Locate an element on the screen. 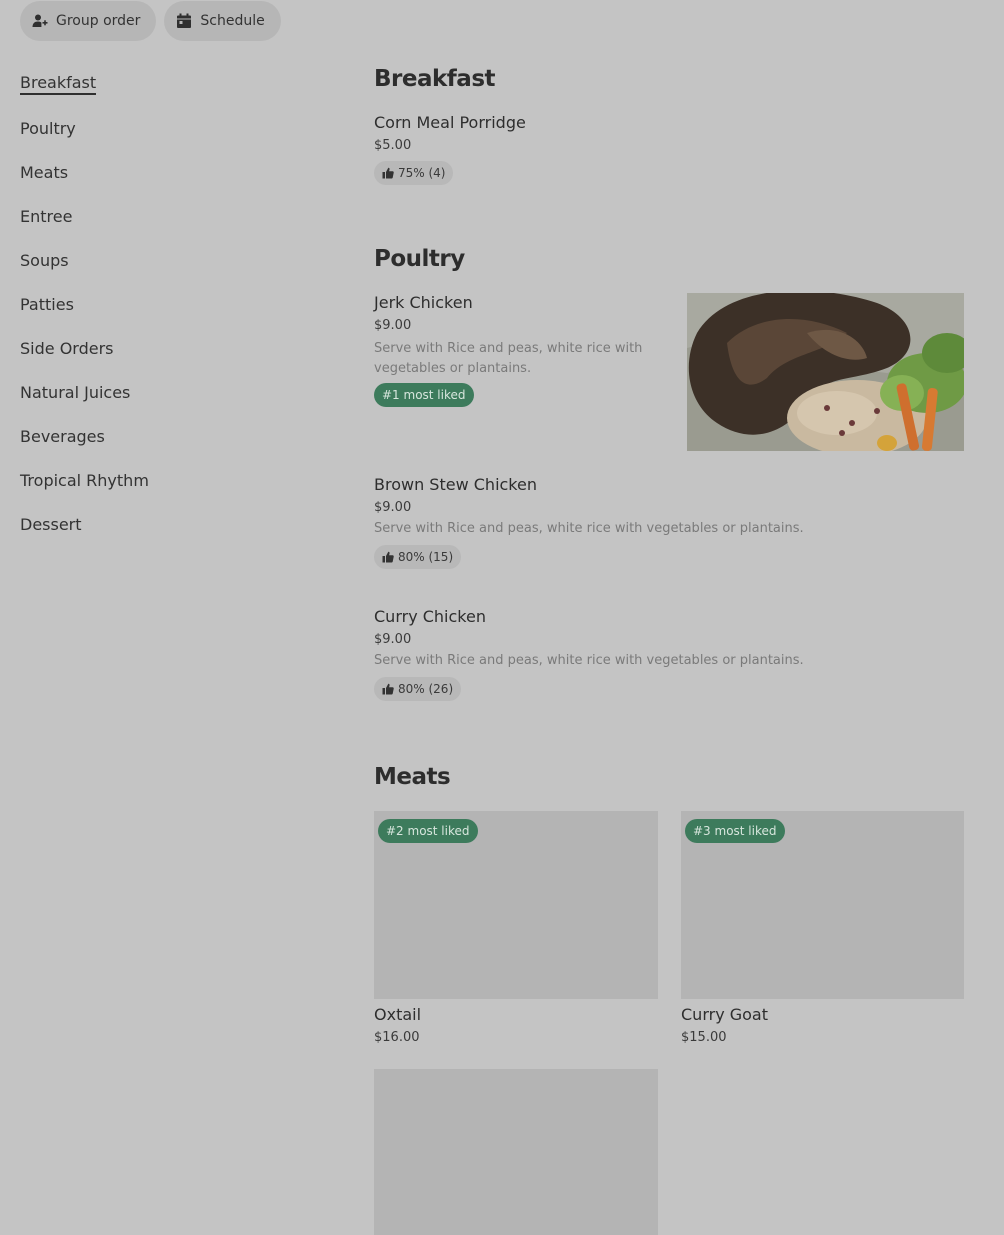 Image resolution: width=1004 pixels, height=1235 pixels. rating-badge: 80% (26) is located at coordinates (418, 689).